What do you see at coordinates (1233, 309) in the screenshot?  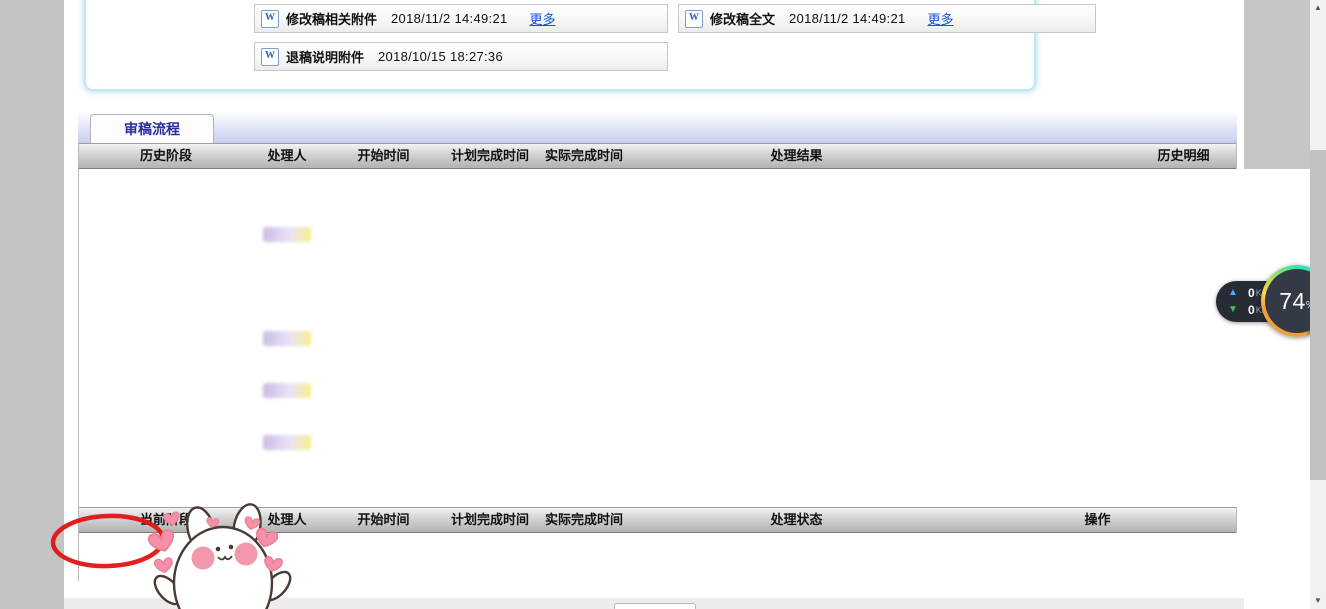 I see `down-arrow-icon: ▼` at bounding box center [1233, 309].